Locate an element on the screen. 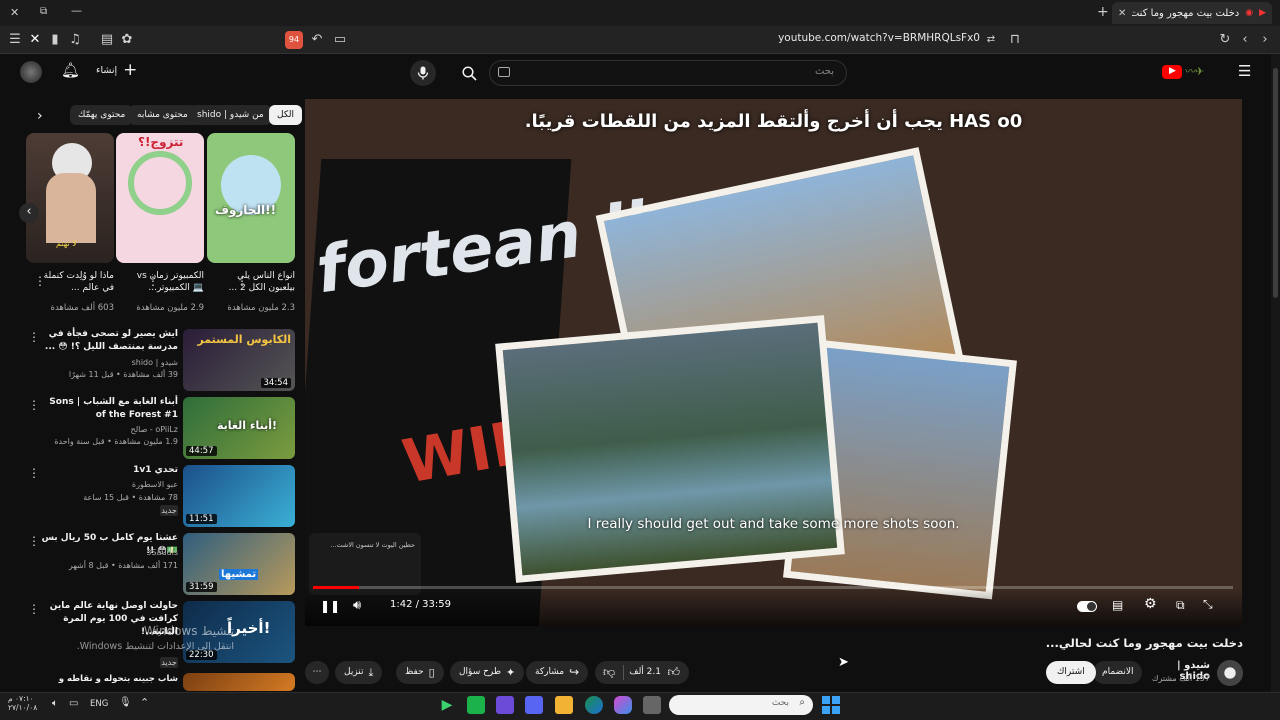 Image resolution: width=1280 pixels, height=720 pixels. new-tab-icon: + is located at coordinates (1103, 12).